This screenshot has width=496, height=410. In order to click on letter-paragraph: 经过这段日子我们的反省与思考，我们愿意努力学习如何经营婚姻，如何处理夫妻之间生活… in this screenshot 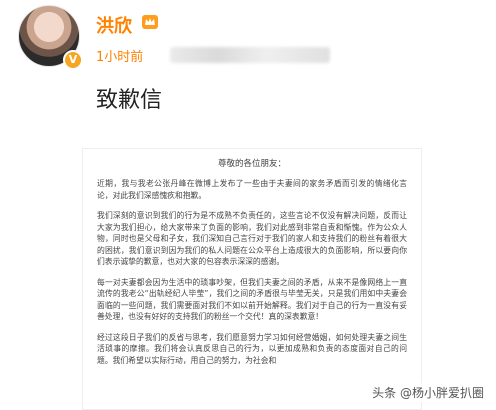, I will do `click(252, 348)`.